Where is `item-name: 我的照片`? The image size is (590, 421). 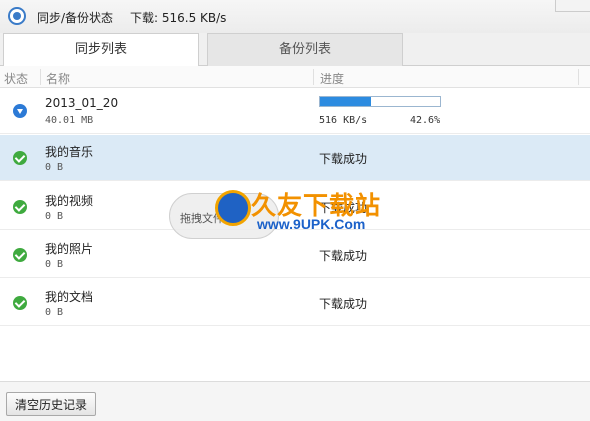 item-name: 我的照片 is located at coordinates (69, 249).